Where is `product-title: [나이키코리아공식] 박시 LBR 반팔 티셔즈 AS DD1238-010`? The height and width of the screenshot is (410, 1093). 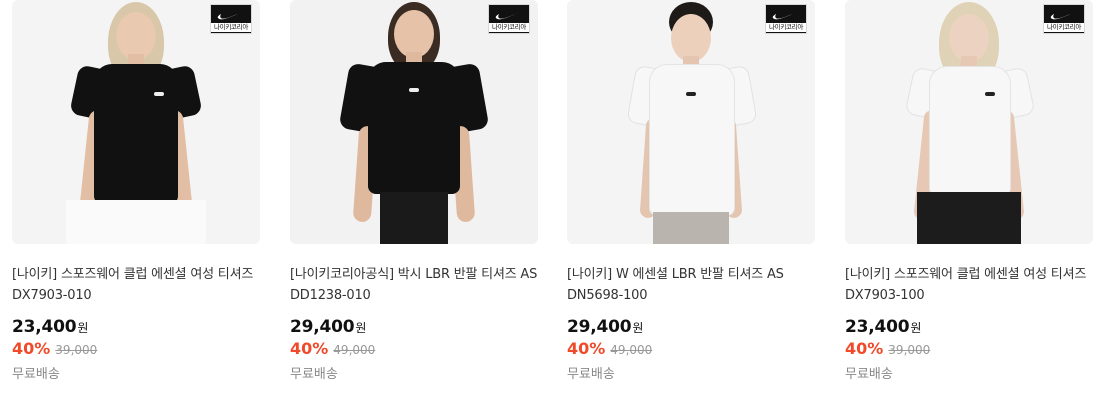 product-title: [나이키코리아공식] 박시 LBR 반팔 티셔즈 AS DD1238-010 is located at coordinates (414, 285).